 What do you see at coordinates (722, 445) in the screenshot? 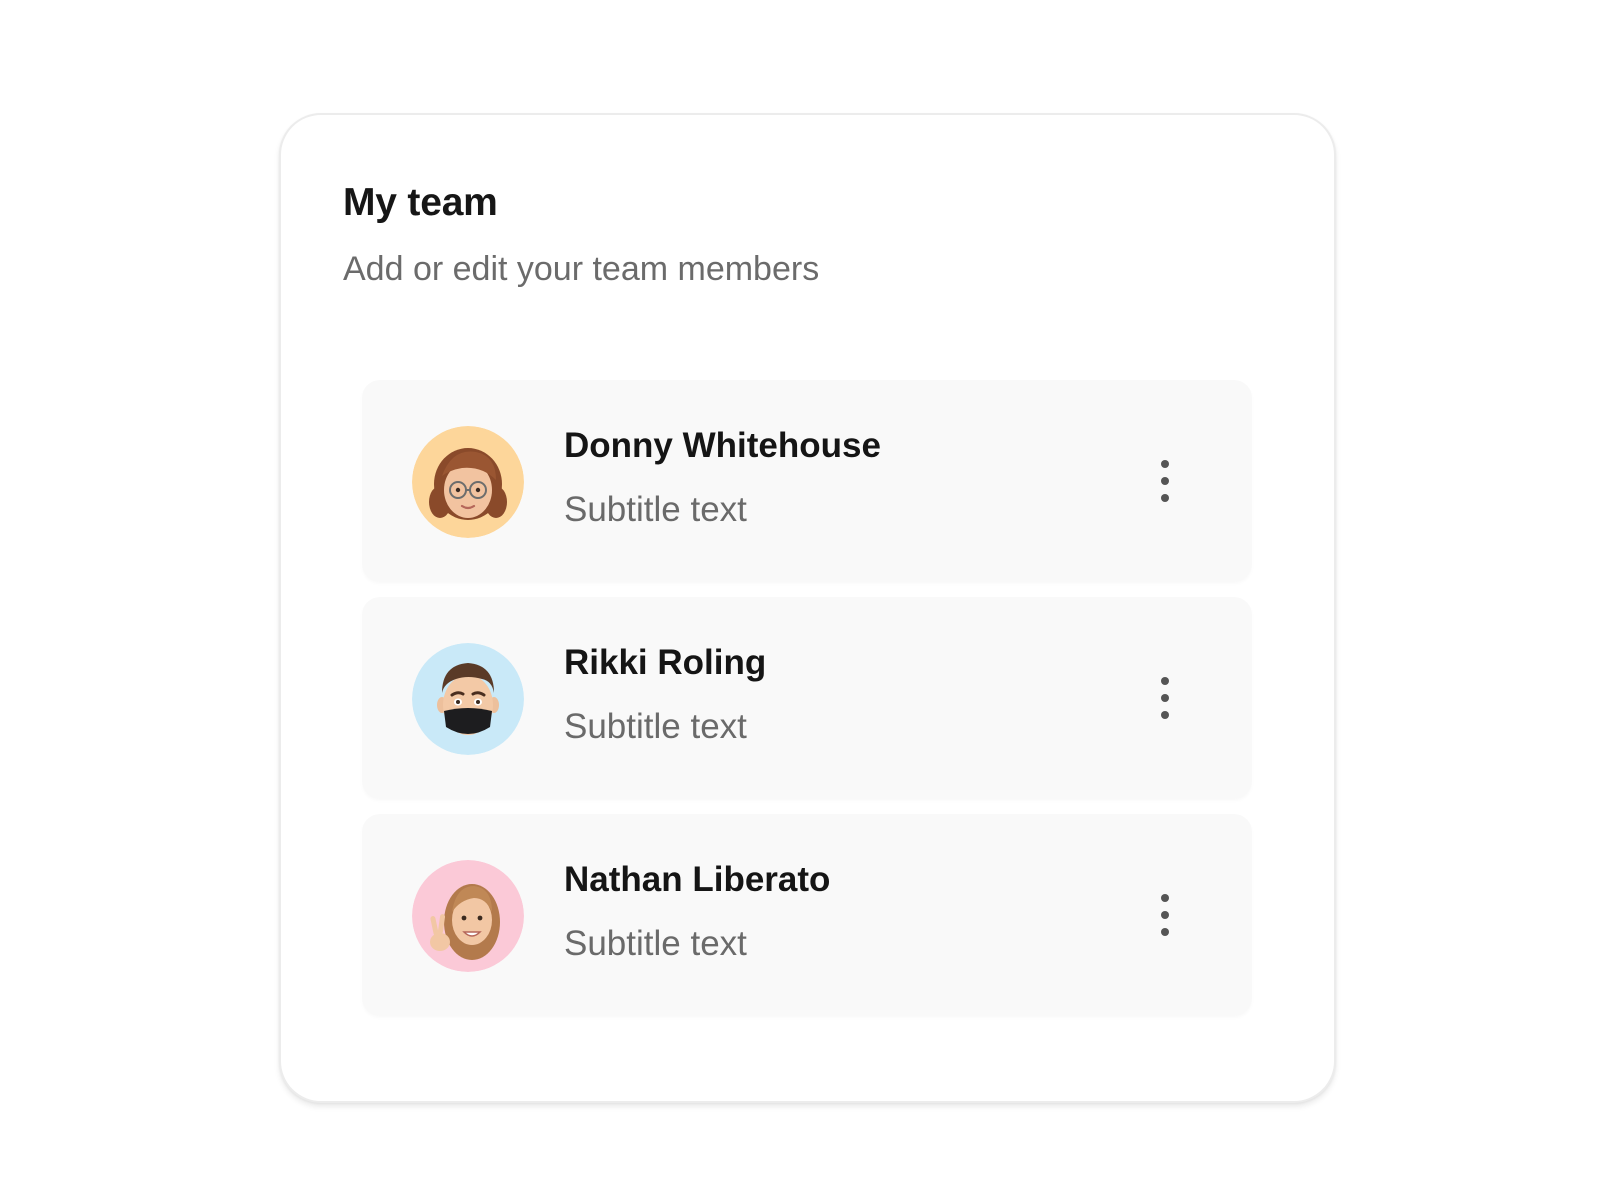
I see `member-name: Donny Whitehouse` at bounding box center [722, 445].